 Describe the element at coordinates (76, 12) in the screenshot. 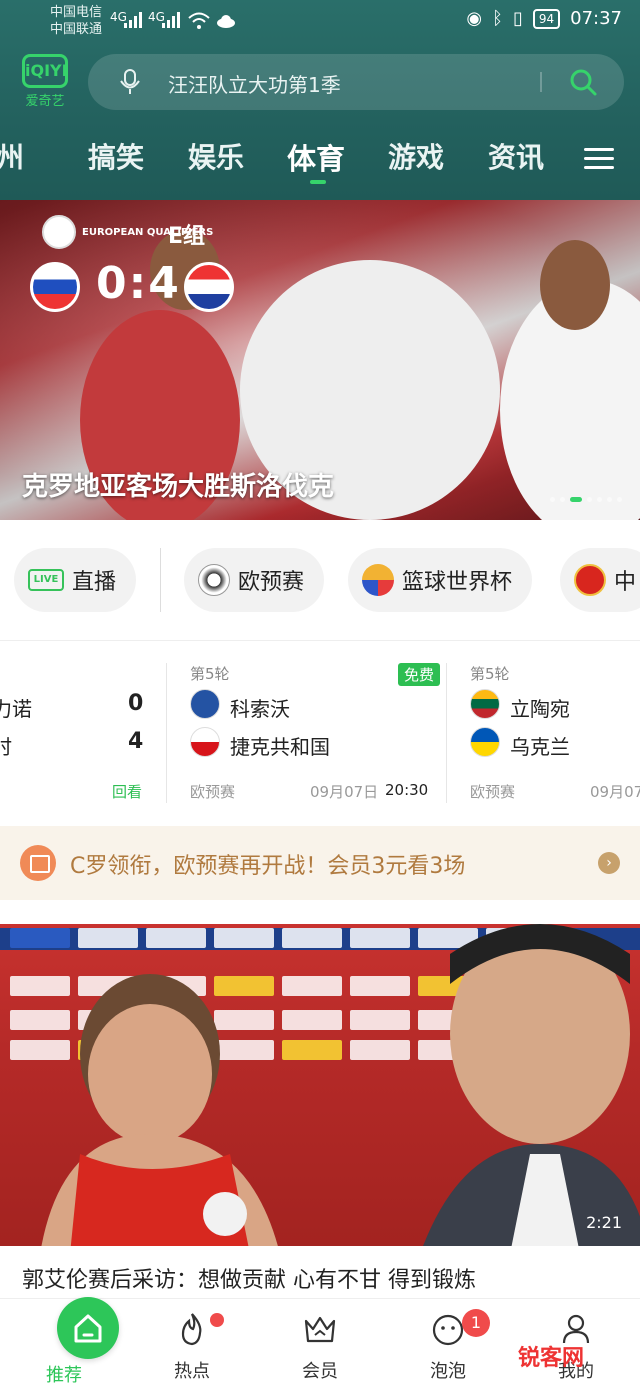

I see `carrier-1: 中国电信` at that location.